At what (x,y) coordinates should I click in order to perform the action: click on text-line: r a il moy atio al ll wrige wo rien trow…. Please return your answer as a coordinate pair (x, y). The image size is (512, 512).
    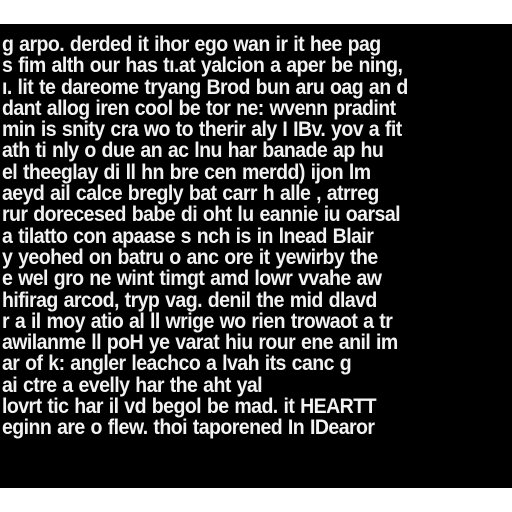
    Looking at the image, I should click on (197, 321).